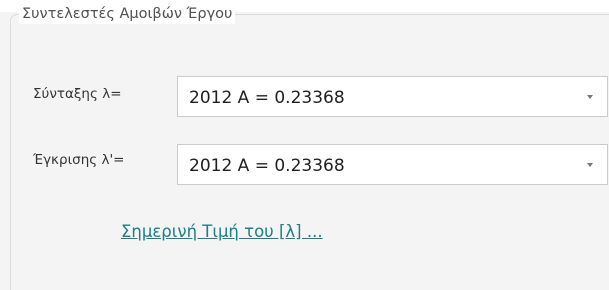 The width and height of the screenshot is (609, 290). Describe the element at coordinates (127, 14) in the screenshot. I see `group-title: Συντελεστές Αμοιβών Έργου` at that location.